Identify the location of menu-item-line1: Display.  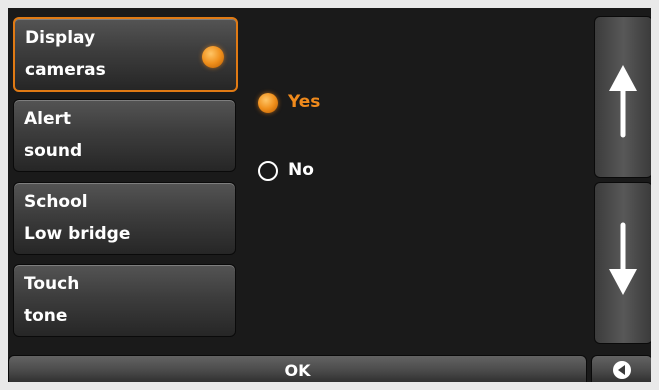
(60, 38).